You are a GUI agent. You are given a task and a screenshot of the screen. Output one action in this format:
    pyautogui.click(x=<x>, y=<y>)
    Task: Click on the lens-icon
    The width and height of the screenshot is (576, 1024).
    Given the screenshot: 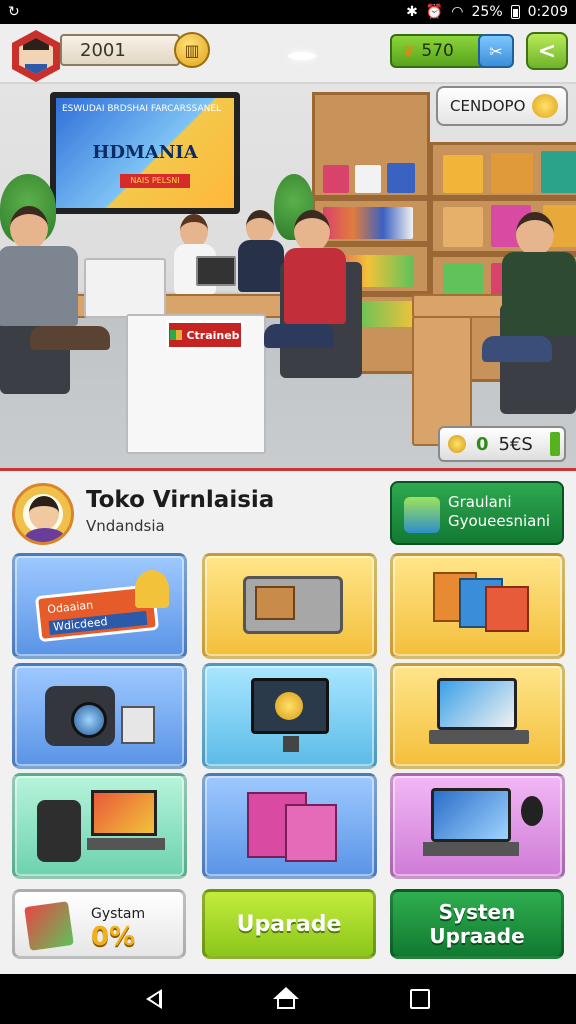 What is the action you would take?
    pyautogui.click(x=89, y=720)
    